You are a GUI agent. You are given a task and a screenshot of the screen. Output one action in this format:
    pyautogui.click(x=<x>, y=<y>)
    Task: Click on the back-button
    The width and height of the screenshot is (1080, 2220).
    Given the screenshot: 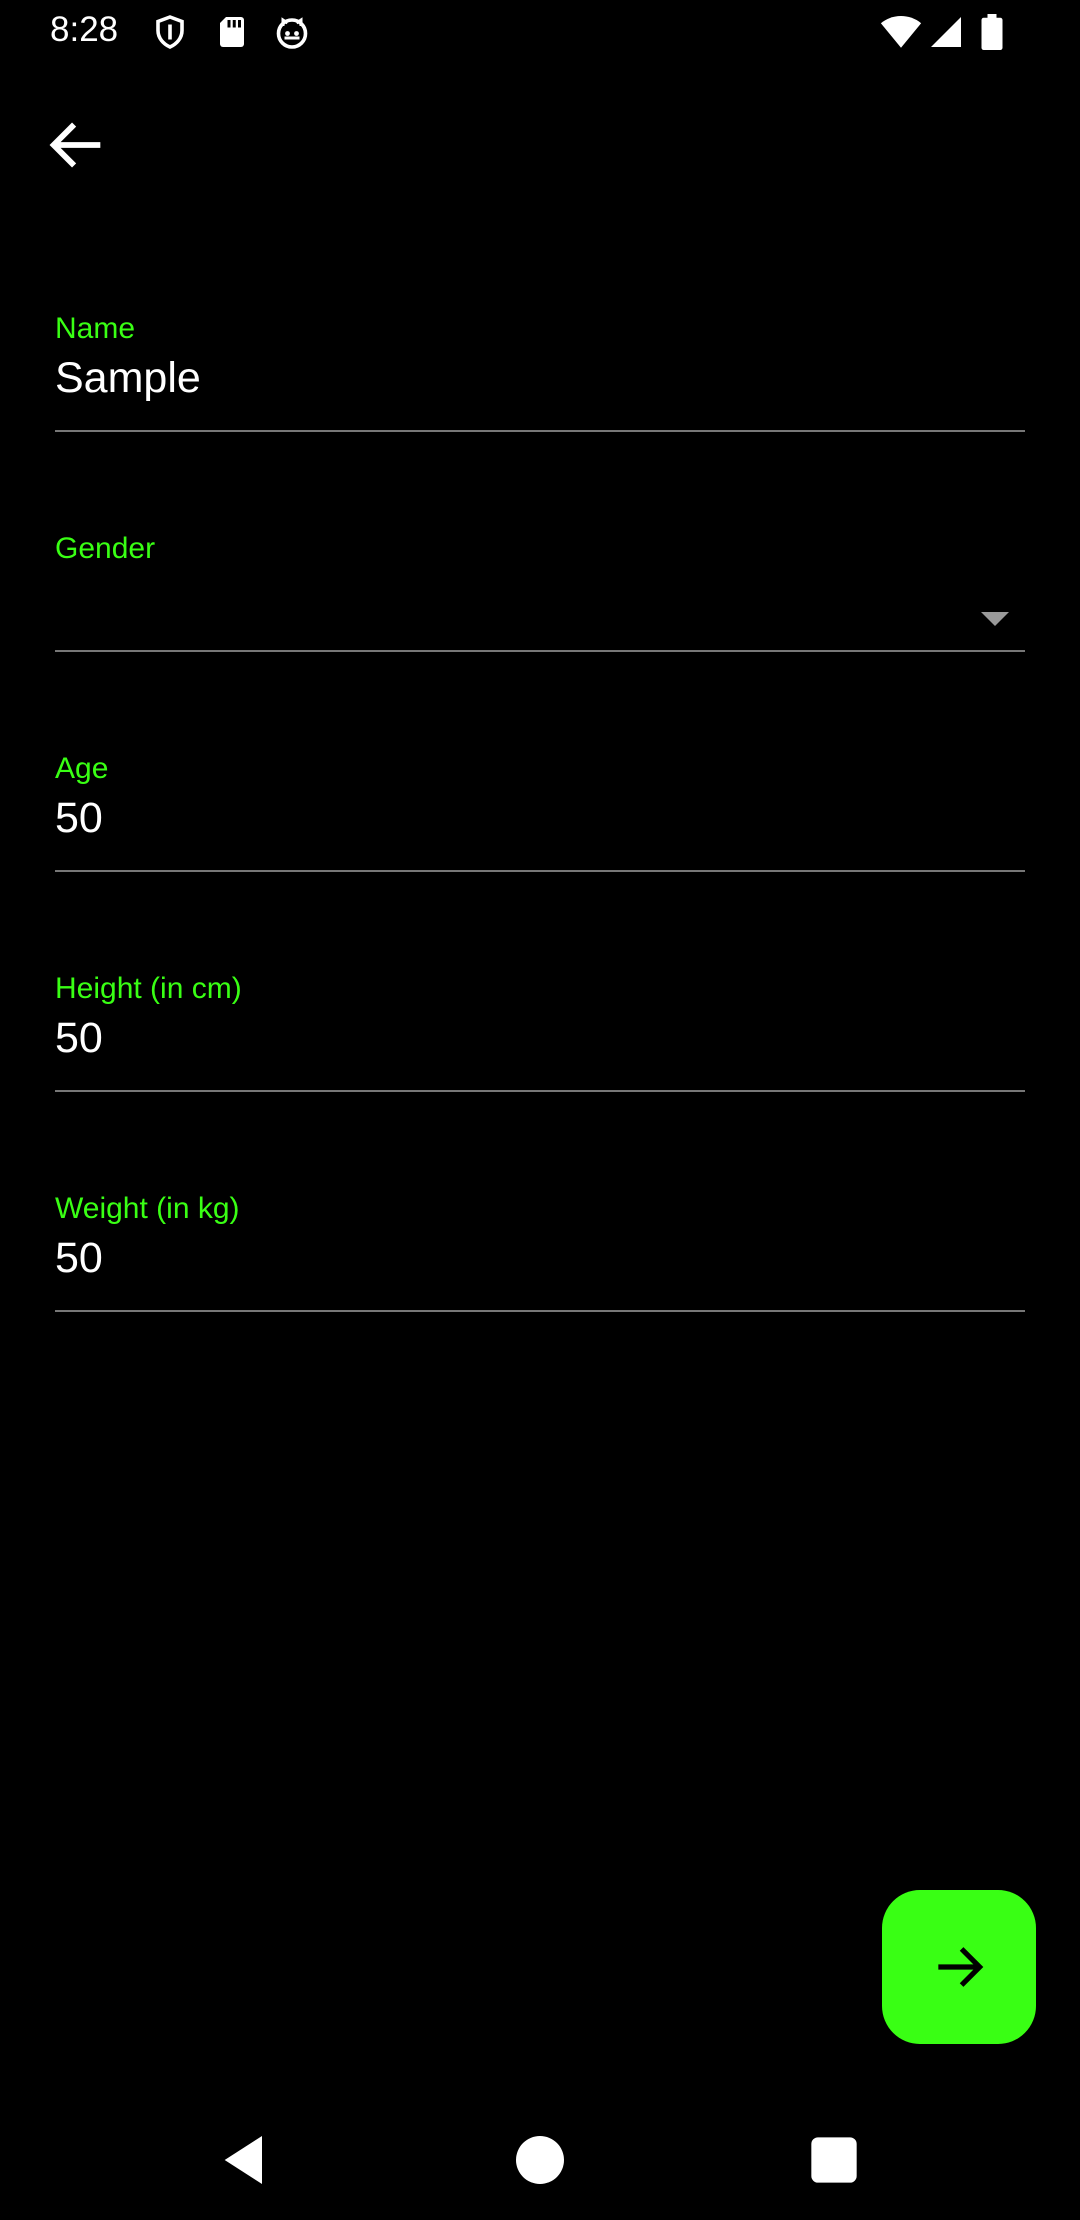 What is the action you would take?
    pyautogui.click(x=77, y=145)
    